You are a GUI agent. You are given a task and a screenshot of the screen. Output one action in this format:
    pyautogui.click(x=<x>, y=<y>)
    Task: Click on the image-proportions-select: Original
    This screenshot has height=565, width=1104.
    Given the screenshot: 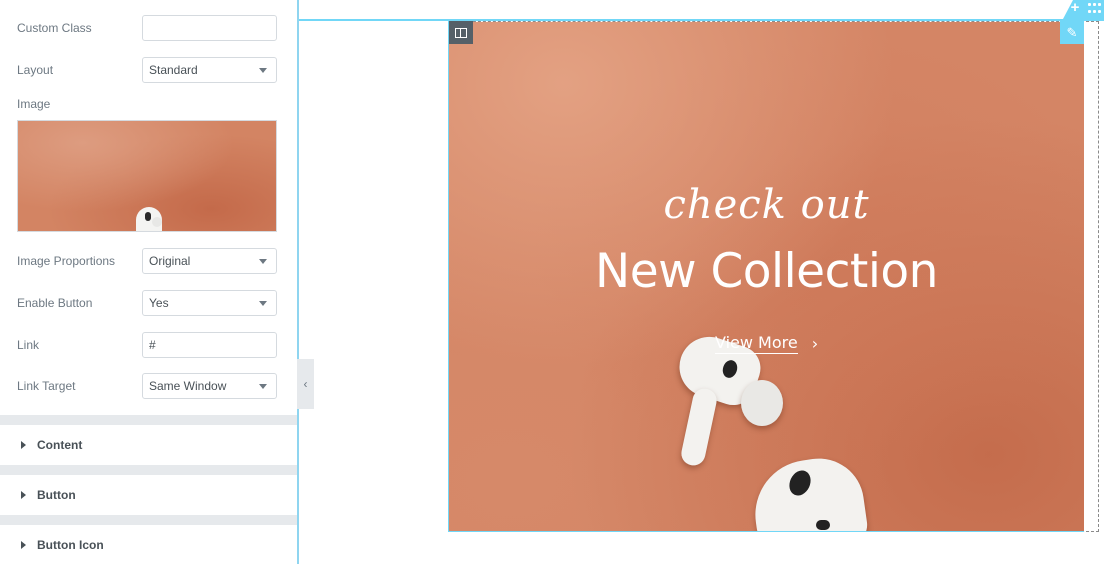 What is the action you would take?
    pyautogui.click(x=209, y=261)
    